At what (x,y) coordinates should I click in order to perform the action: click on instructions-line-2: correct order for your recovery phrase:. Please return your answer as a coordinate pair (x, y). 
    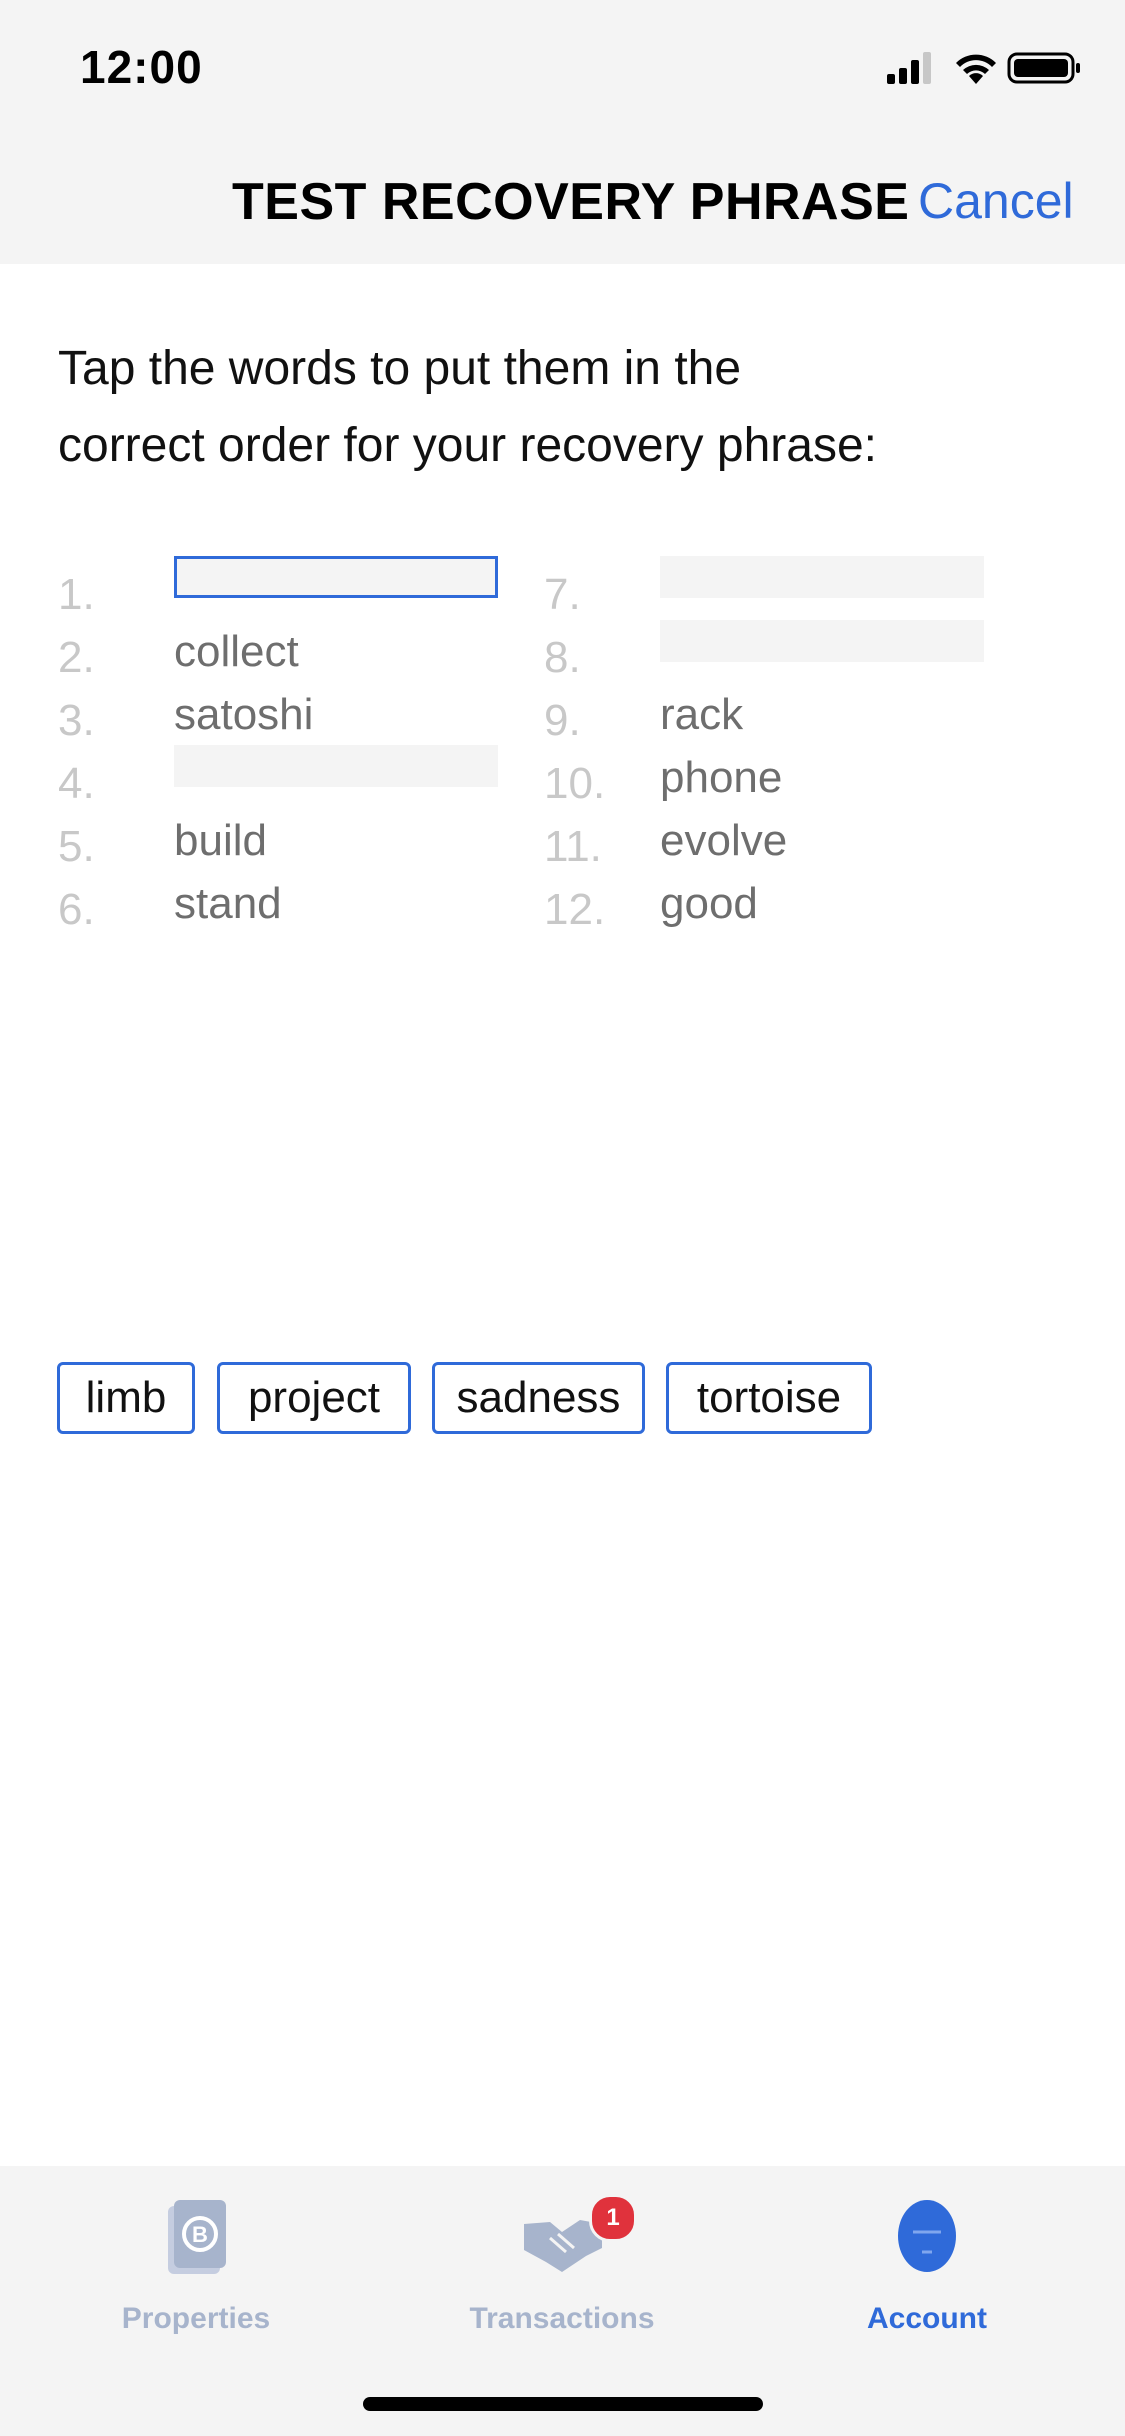
    Looking at the image, I should click on (467, 445).